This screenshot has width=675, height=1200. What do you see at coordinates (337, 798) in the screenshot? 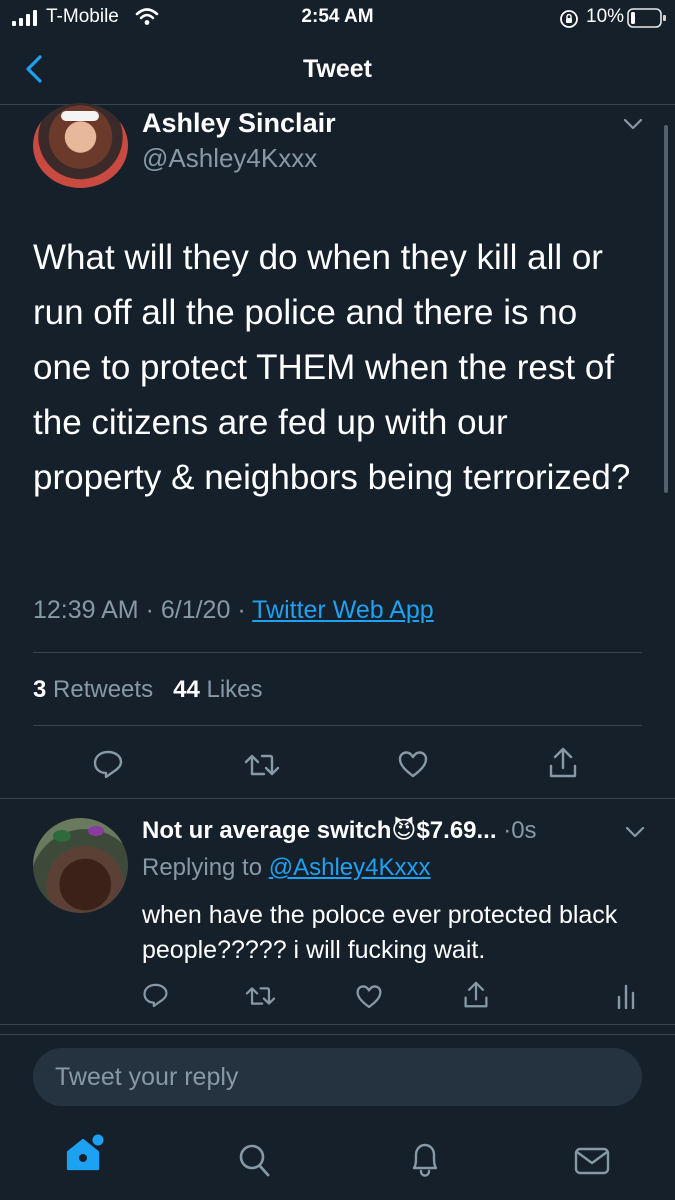
I see `tweet-divider` at bounding box center [337, 798].